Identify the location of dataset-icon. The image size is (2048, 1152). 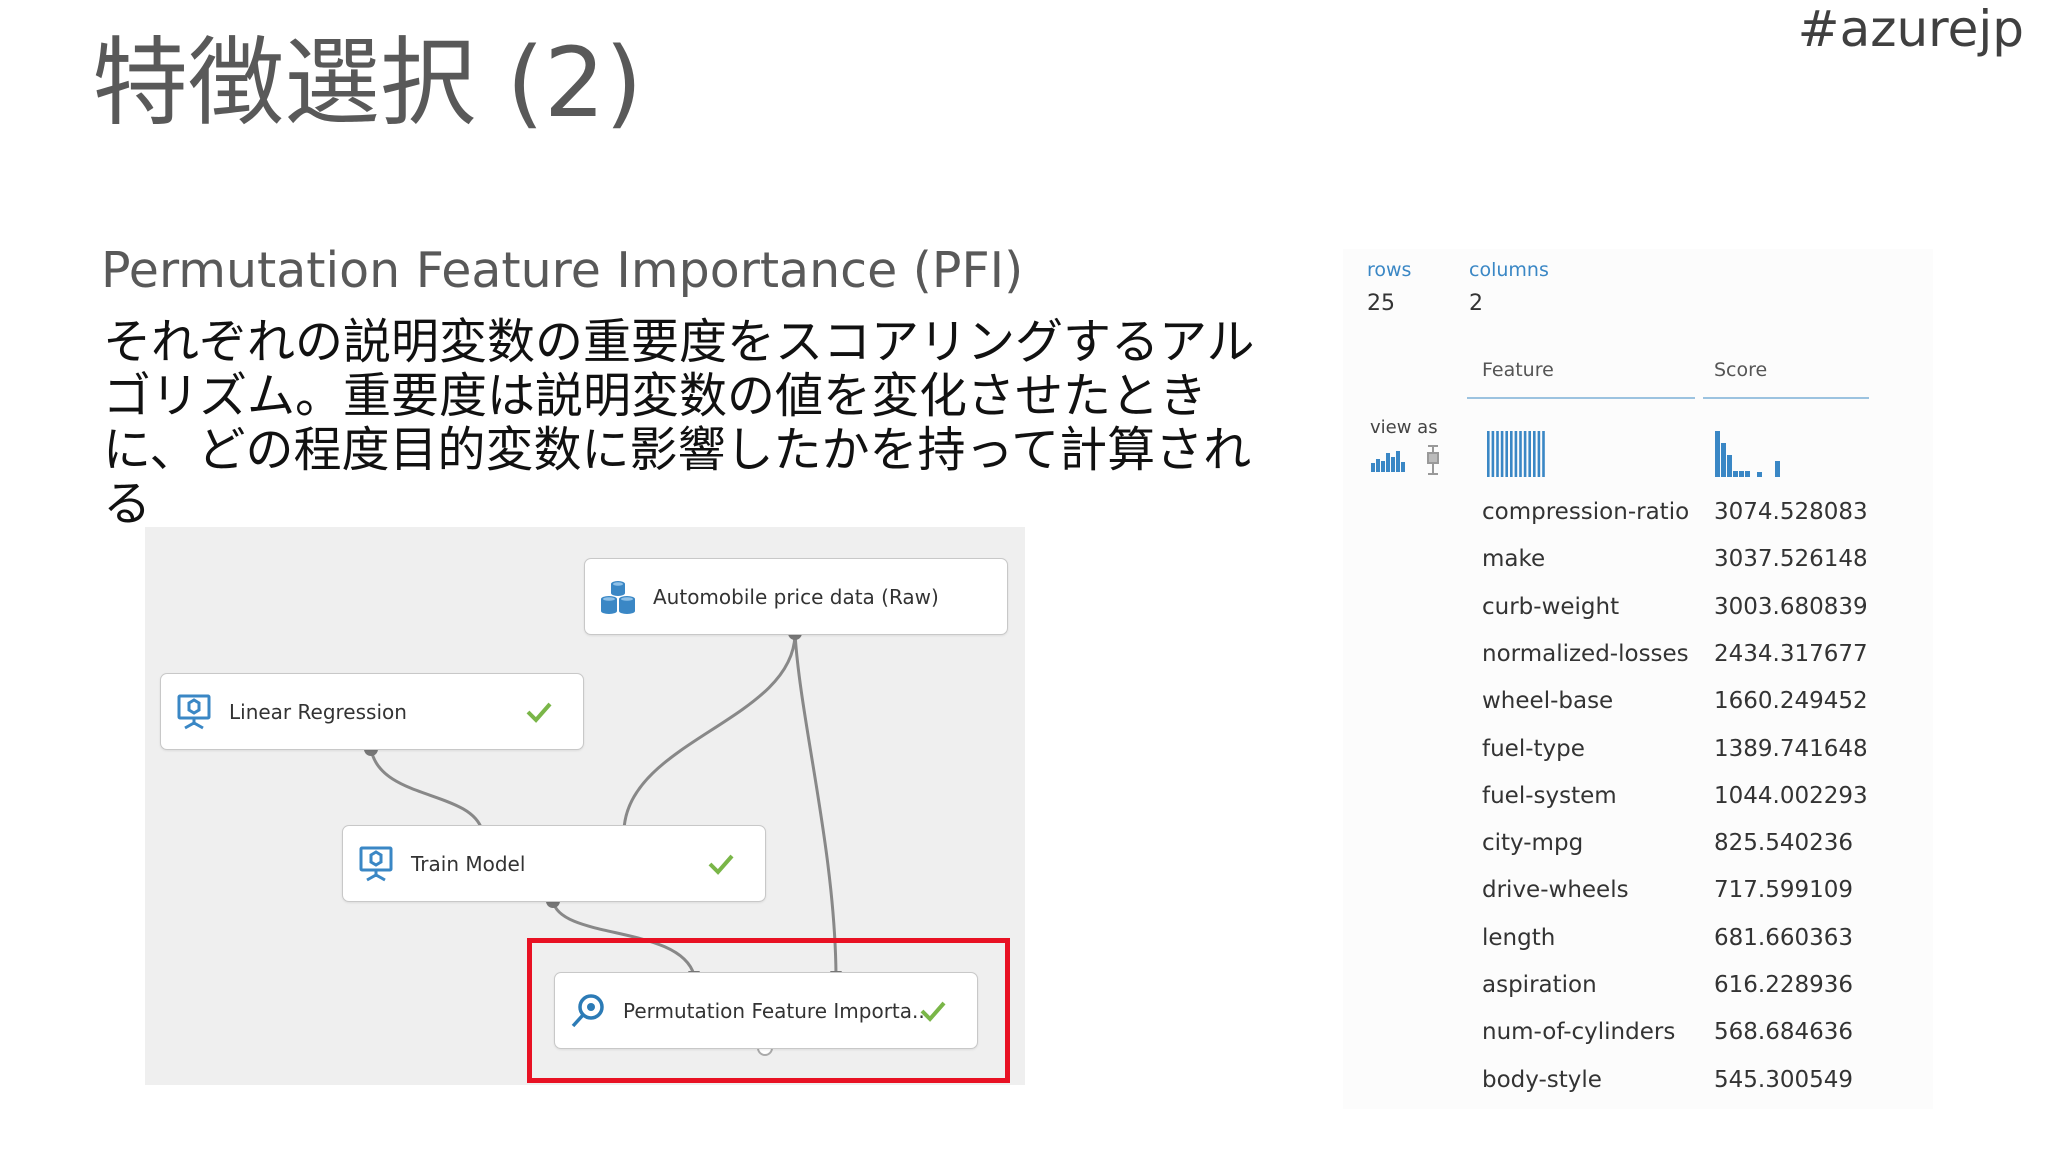
(618, 597).